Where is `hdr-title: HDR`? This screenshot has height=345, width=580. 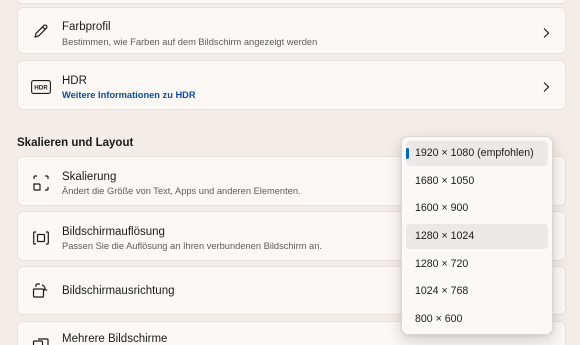 hdr-title: HDR is located at coordinates (74, 81).